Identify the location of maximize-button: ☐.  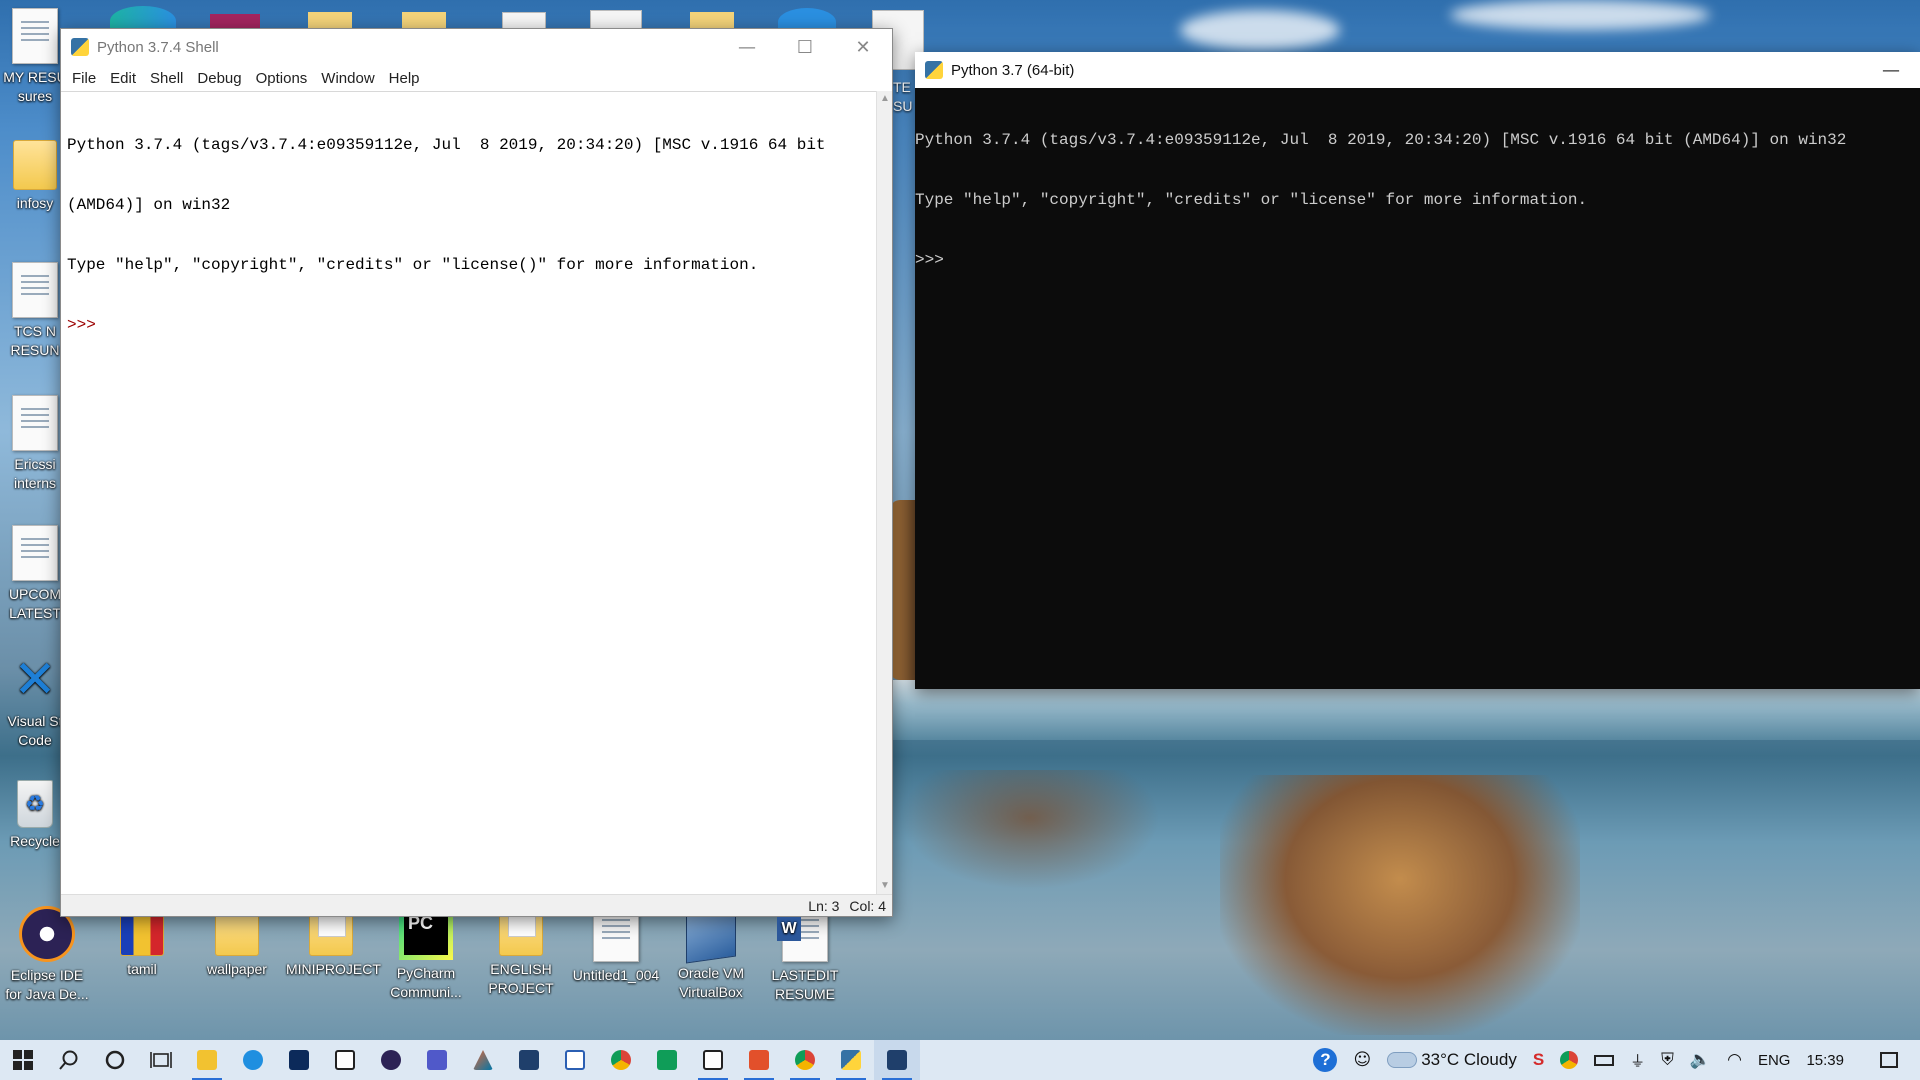
(805, 47).